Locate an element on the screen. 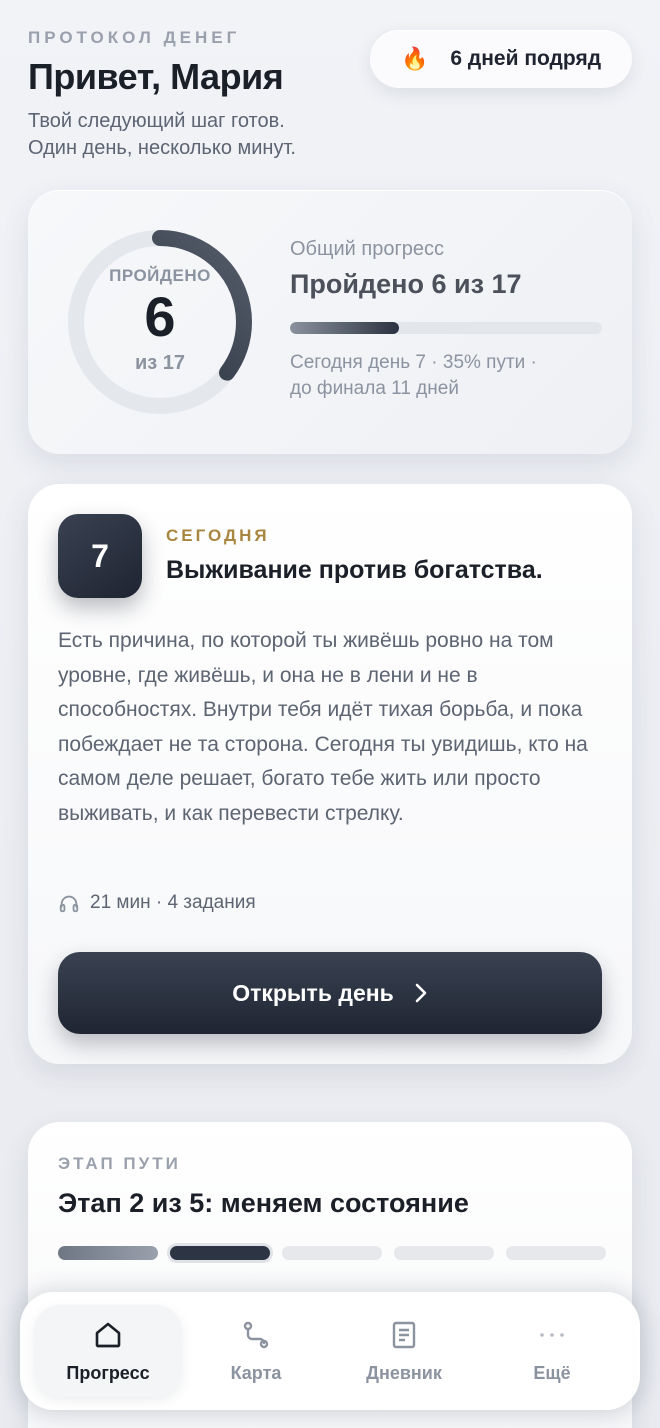 The image size is (660, 1428). streak-badge: 🔥 6 дней подряд is located at coordinates (501, 59).